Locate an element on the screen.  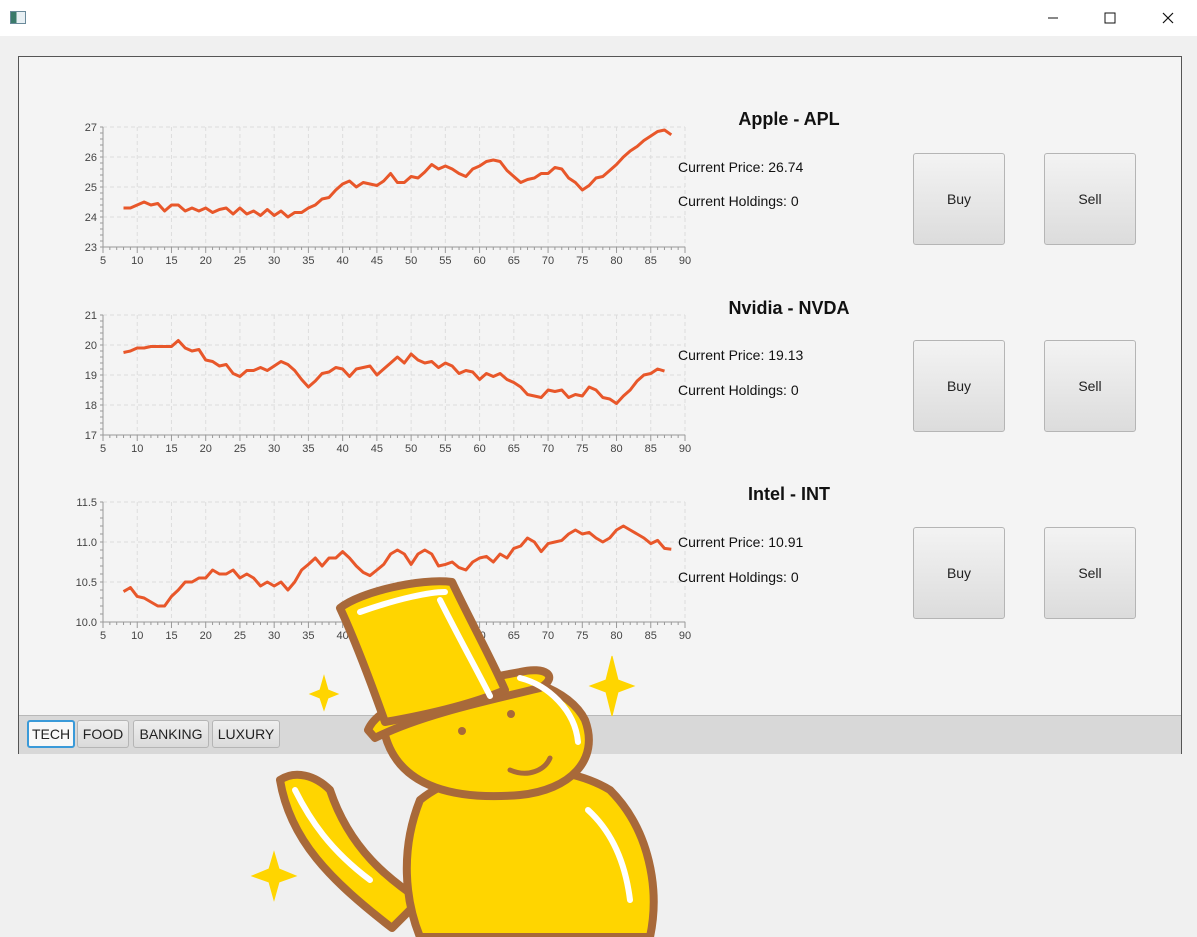
y-tick-label: 11.0 is located at coordinates (86, 543).